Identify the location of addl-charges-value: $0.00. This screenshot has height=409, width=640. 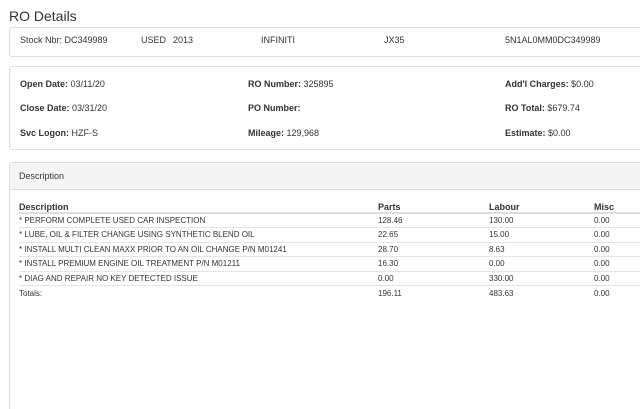
(582, 84).